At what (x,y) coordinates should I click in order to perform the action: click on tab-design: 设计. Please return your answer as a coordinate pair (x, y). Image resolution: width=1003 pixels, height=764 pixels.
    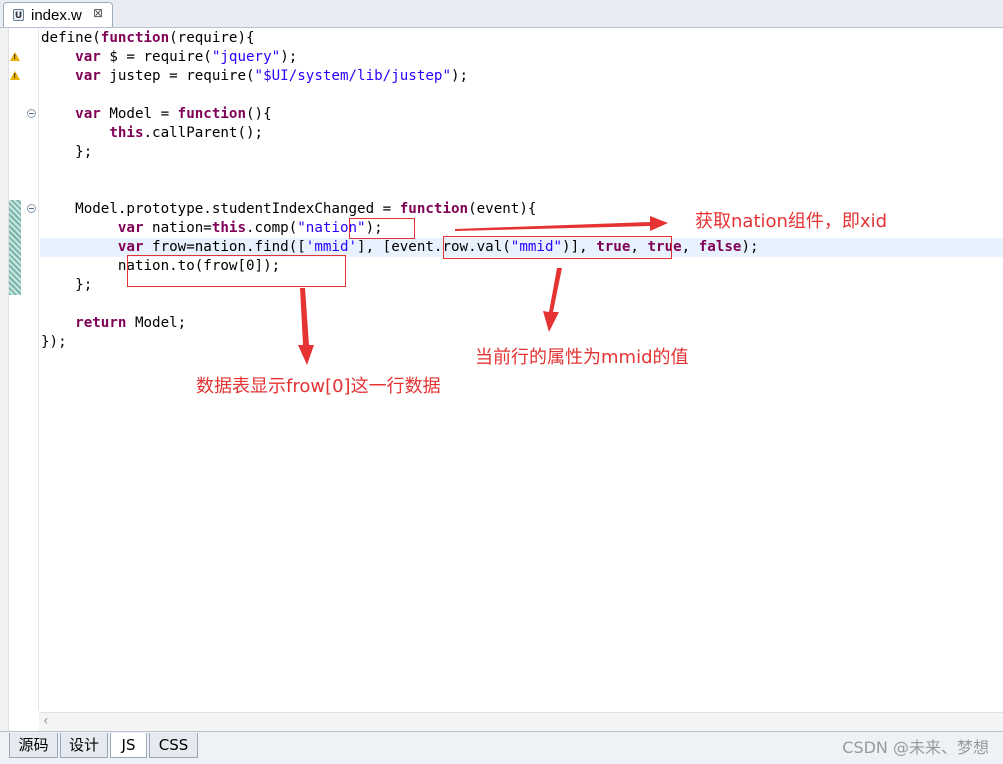
    Looking at the image, I should click on (84, 745).